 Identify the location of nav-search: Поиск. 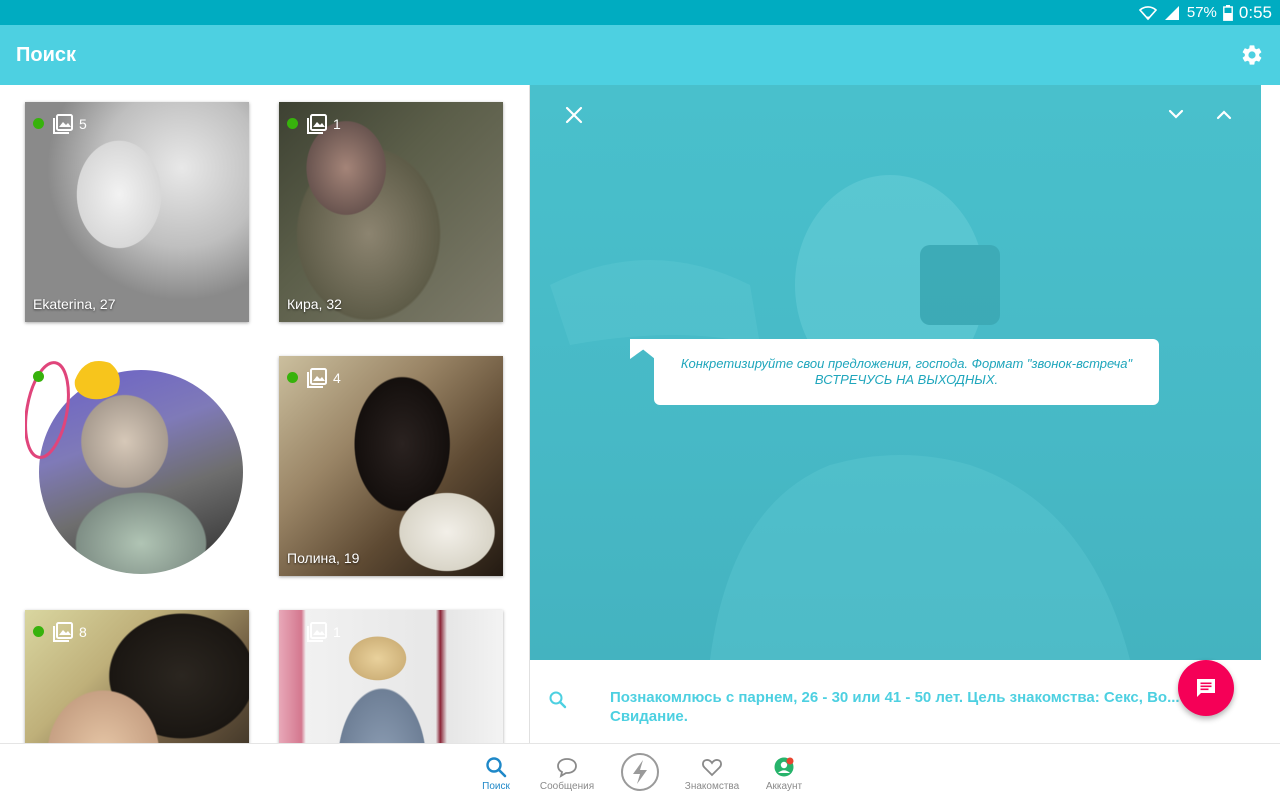
(496, 772).